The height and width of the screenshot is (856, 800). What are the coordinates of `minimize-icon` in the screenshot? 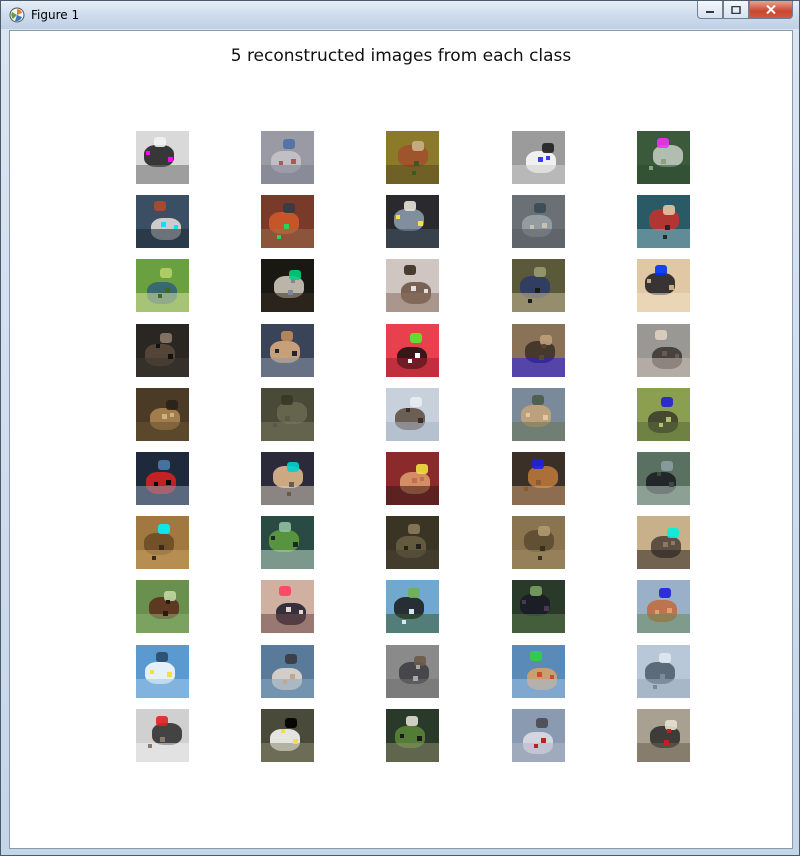 It's located at (710, 11).